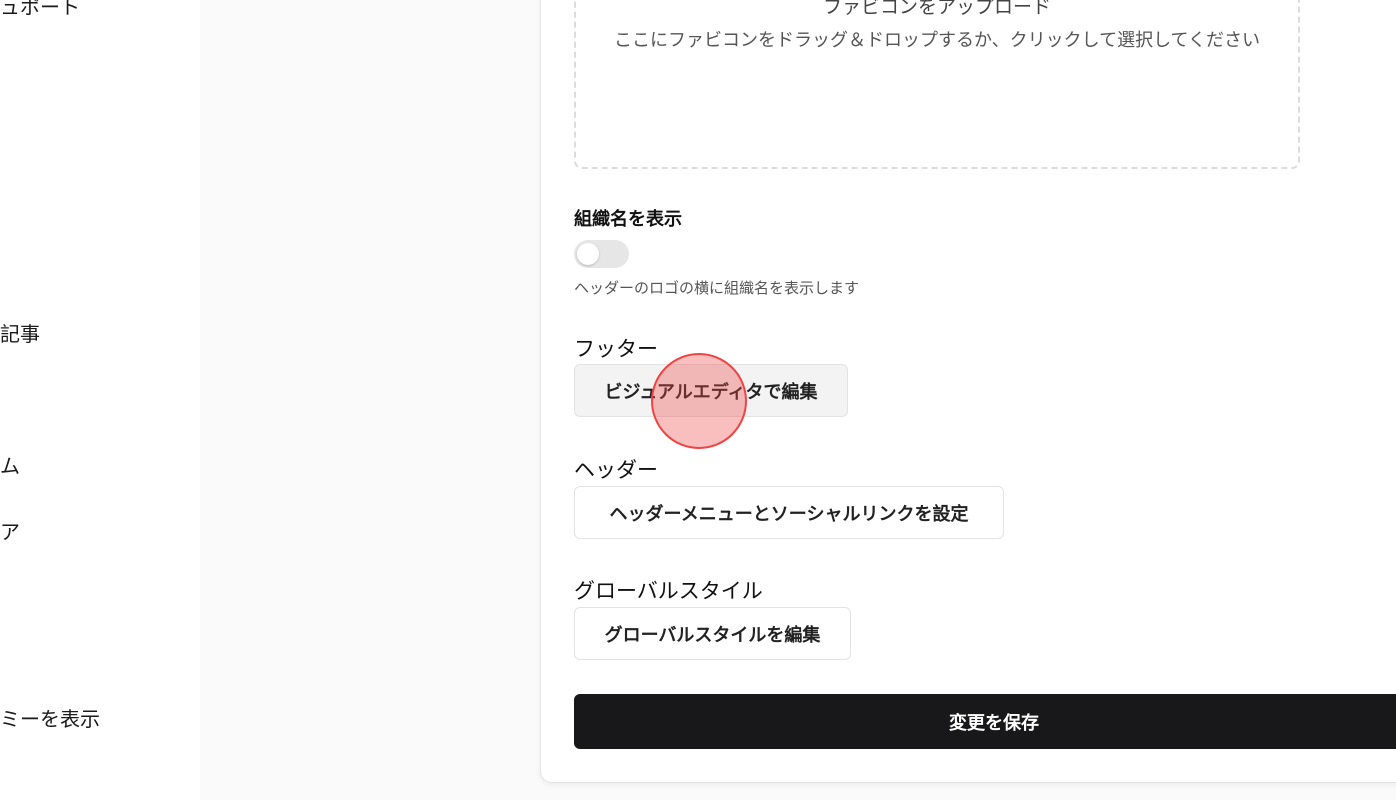  I want to click on favicon-dropzone-title: ファビコンをアップロード, so click(936, 9).